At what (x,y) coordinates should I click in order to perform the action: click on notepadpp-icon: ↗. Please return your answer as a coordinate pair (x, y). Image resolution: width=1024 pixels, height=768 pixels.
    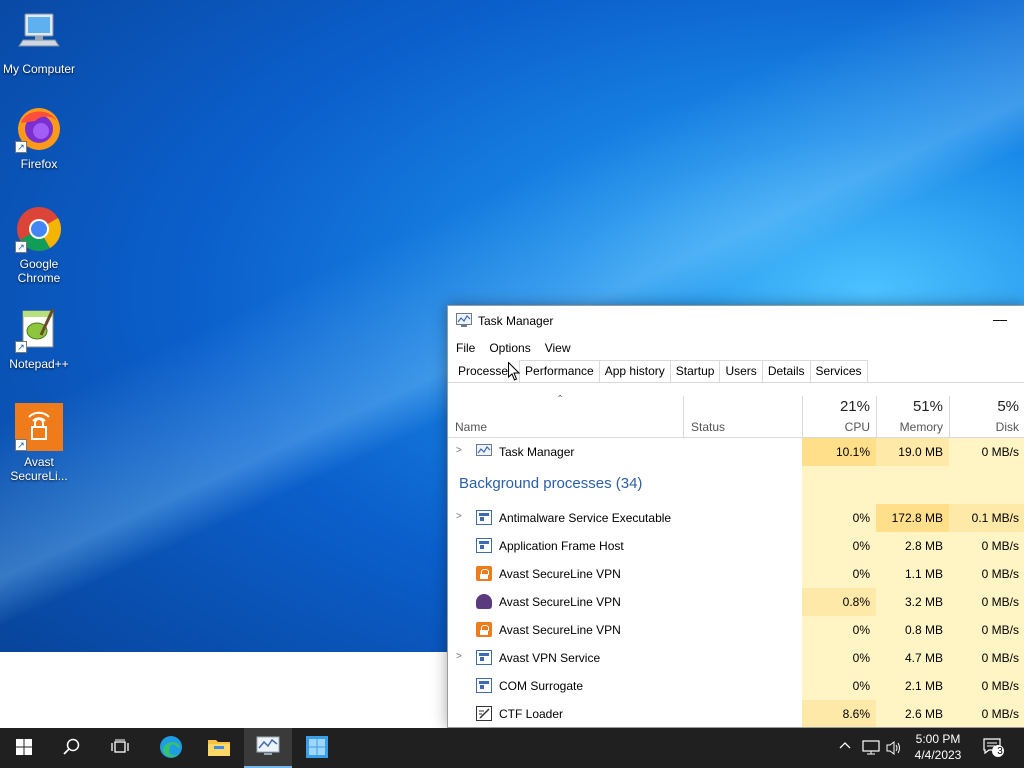
    Looking at the image, I should click on (39, 329).